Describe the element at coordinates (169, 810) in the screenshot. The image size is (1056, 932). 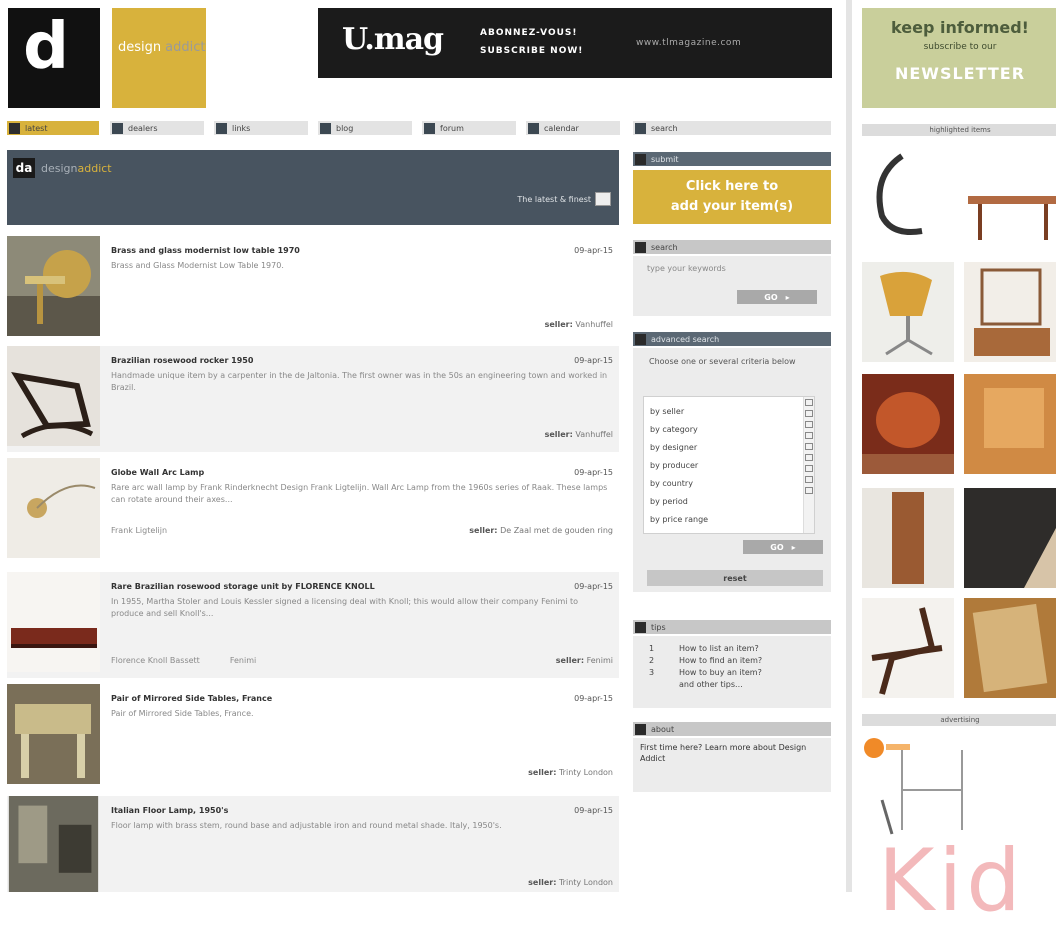
I see `listing-title: Italian Floor Lamp, 1950's` at that location.